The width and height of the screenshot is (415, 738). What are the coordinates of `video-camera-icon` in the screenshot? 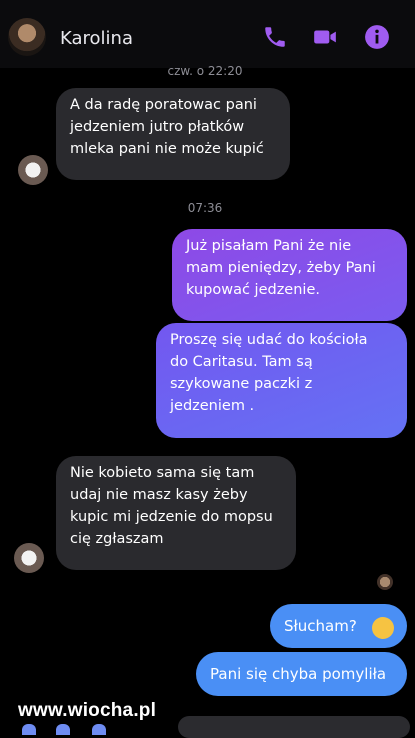 It's located at (325, 37).